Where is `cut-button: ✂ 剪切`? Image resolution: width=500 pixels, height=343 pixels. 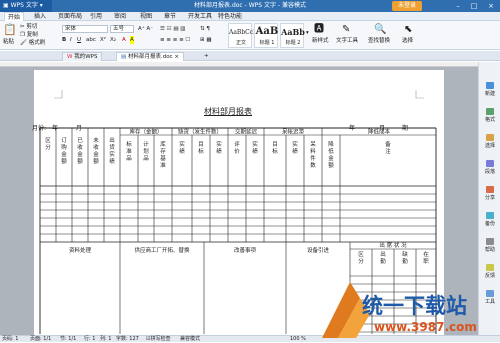 cut-button: ✂ 剪切 is located at coordinates (28, 27).